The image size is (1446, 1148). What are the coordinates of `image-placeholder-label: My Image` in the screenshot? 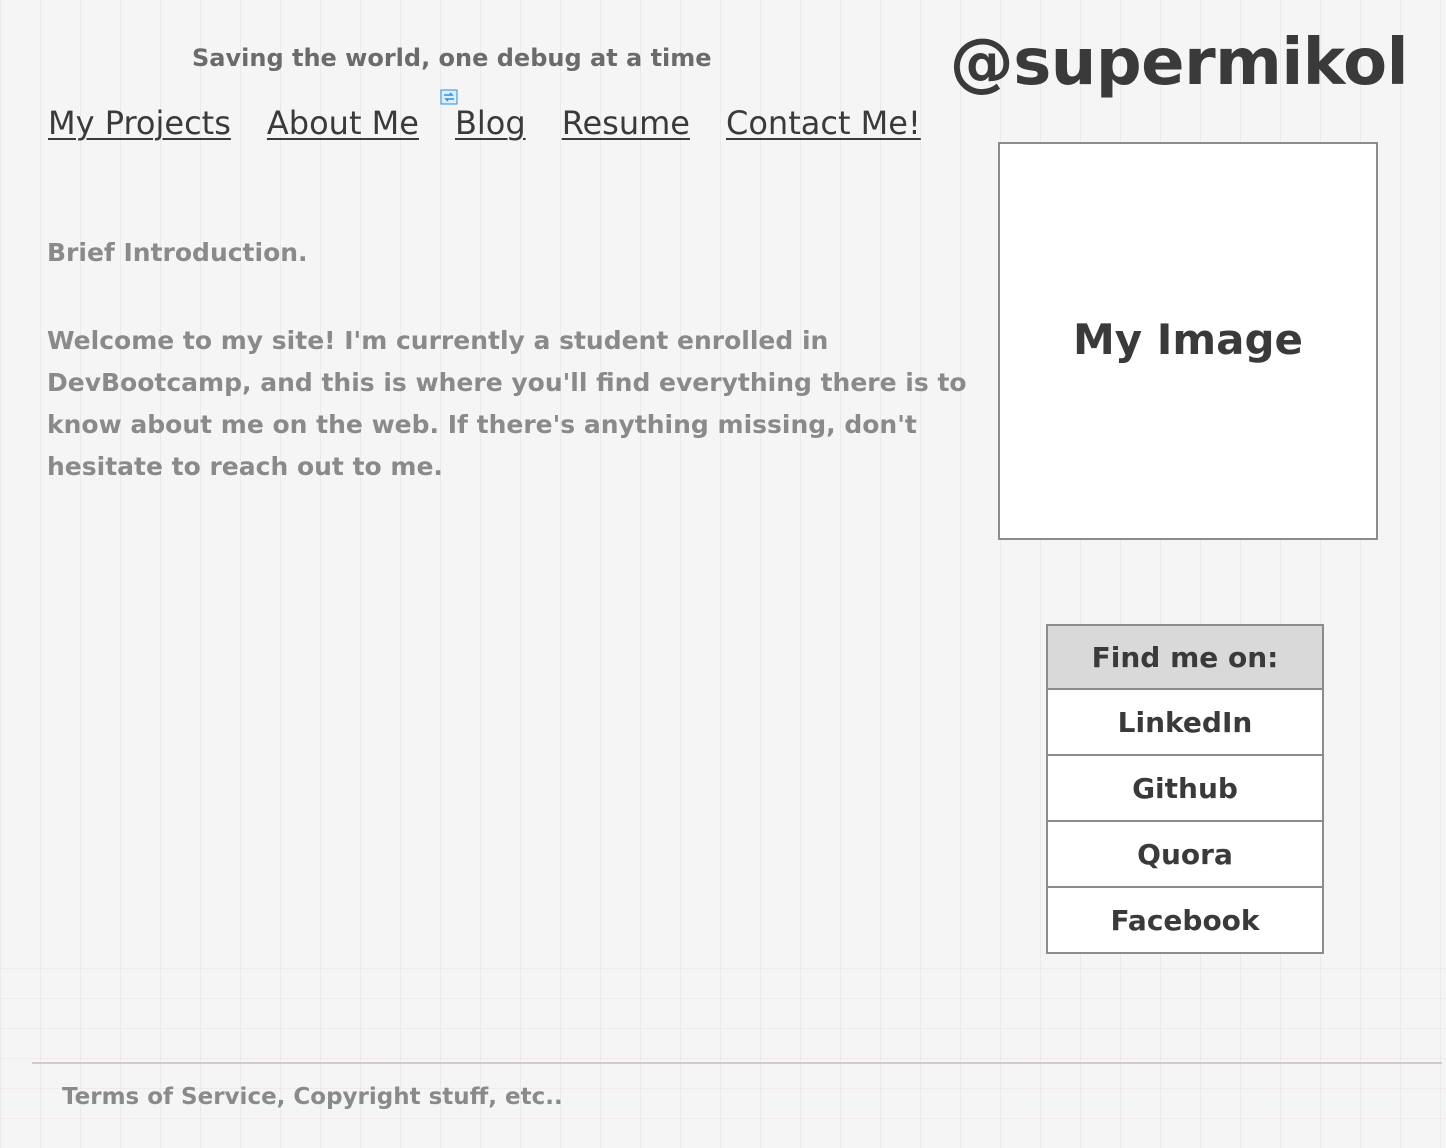 It's located at (1188, 339).